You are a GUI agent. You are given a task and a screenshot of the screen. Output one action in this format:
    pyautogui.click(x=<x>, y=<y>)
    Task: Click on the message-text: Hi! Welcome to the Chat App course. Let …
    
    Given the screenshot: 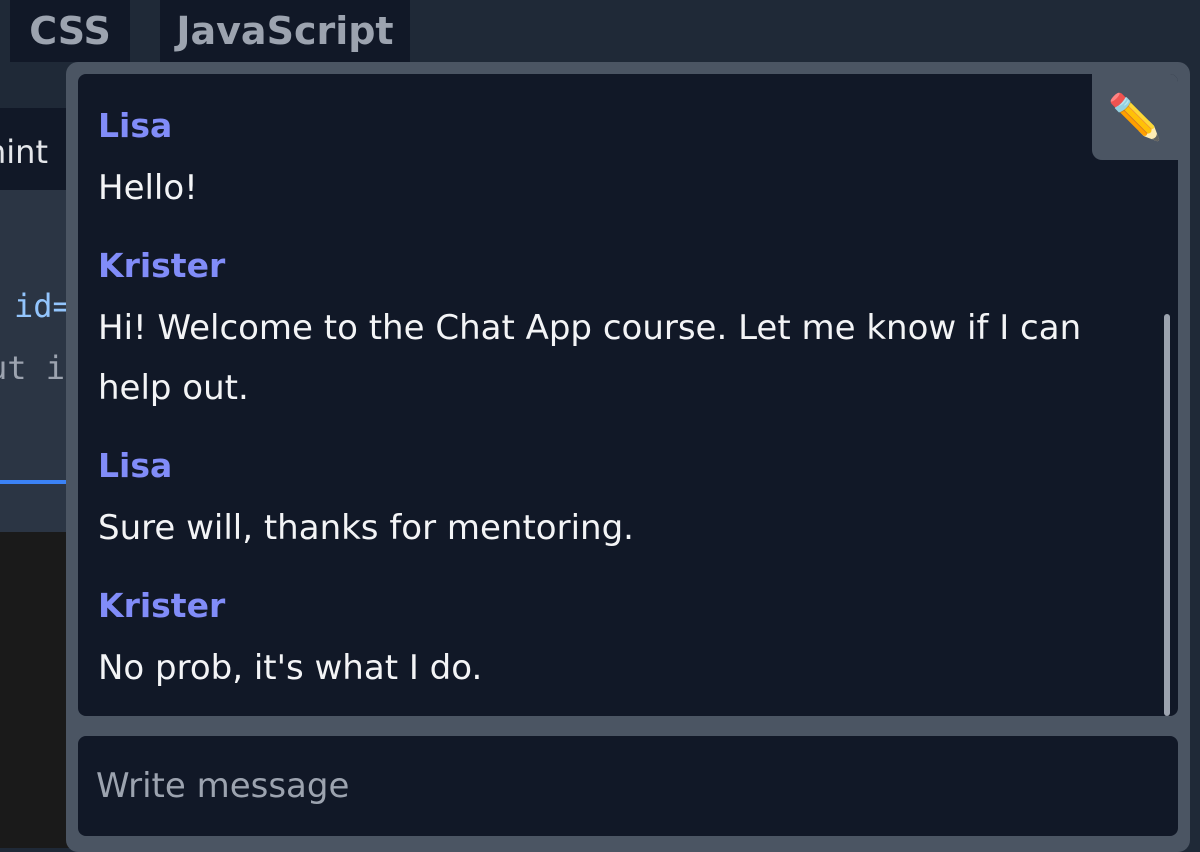 What is the action you would take?
    pyautogui.click(x=590, y=358)
    